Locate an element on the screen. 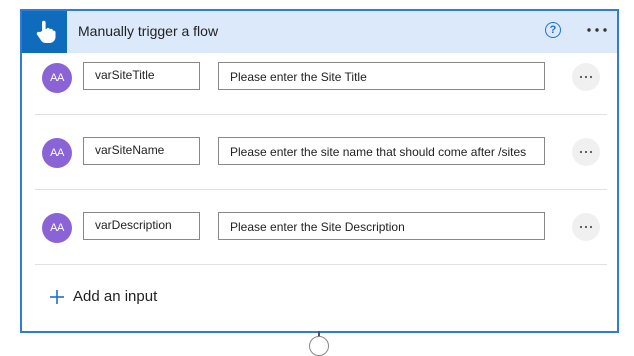 This screenshot has height=356, width=634. input-name-field: varSiteName is located at coordinates (141, 151).